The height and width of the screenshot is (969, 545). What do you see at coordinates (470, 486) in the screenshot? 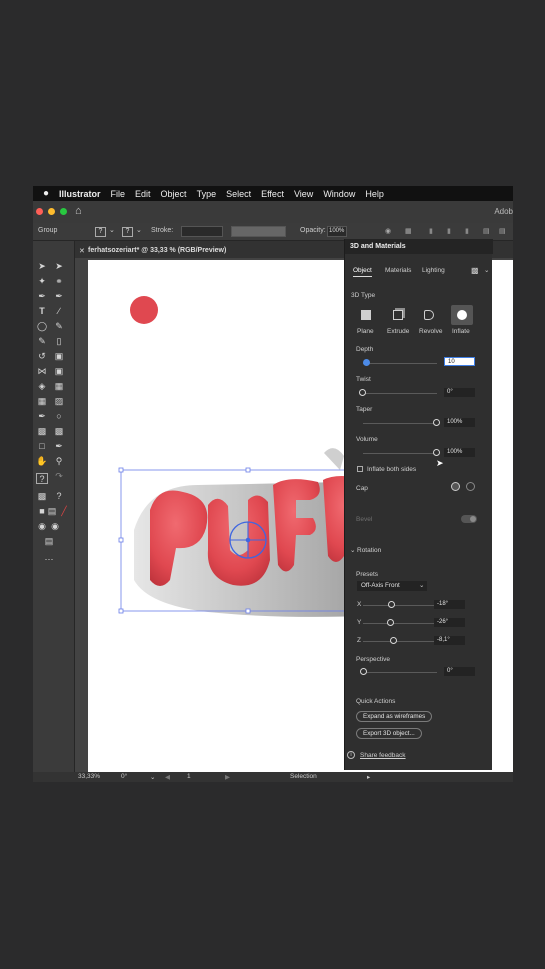
I see `cap-off-icon` at bounding box center [470, 486].